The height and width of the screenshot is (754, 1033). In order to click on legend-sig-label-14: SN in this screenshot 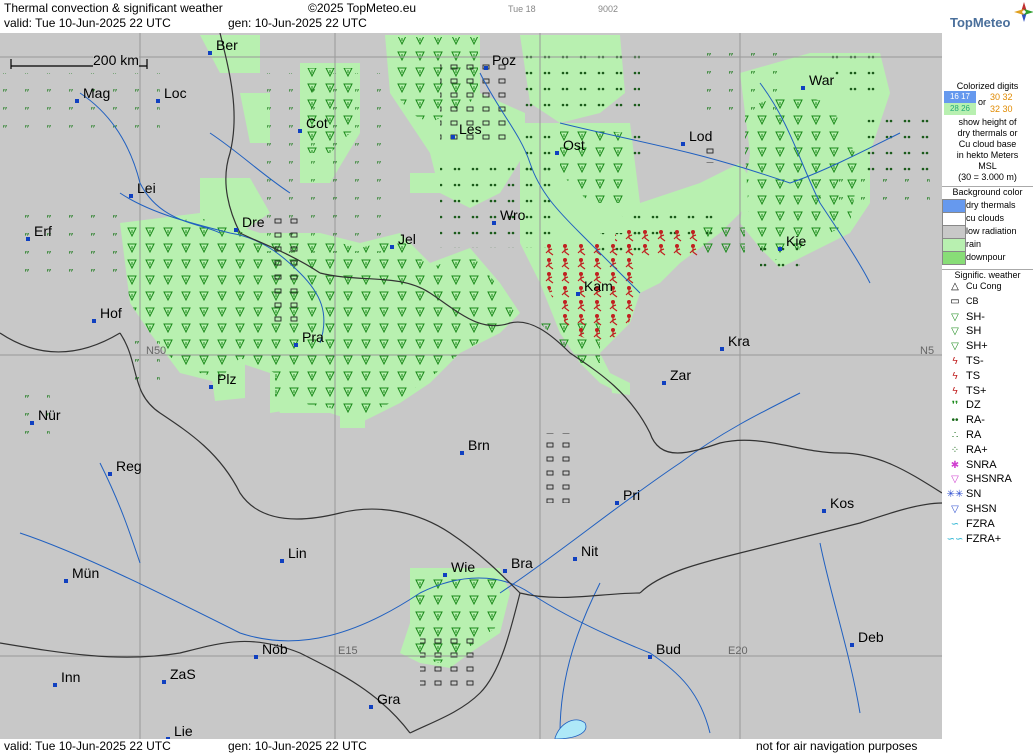, I will do `click(974, 494)`.